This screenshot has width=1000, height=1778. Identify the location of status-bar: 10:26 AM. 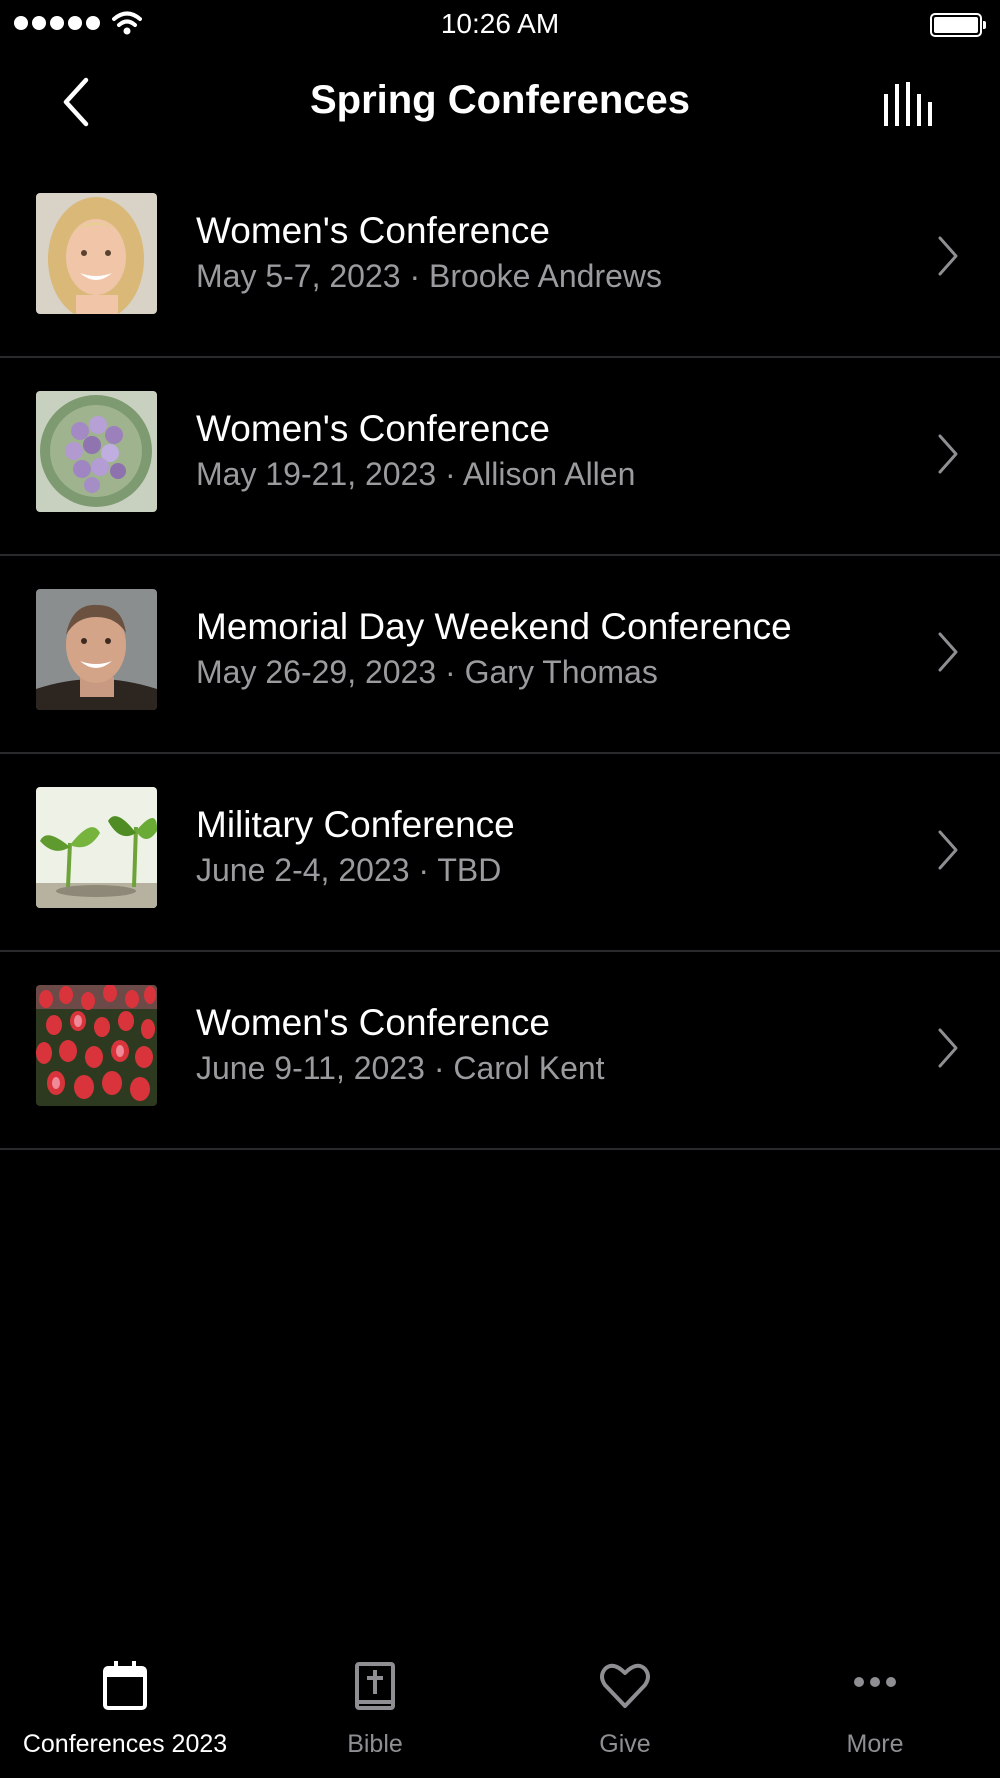
(500, 25).